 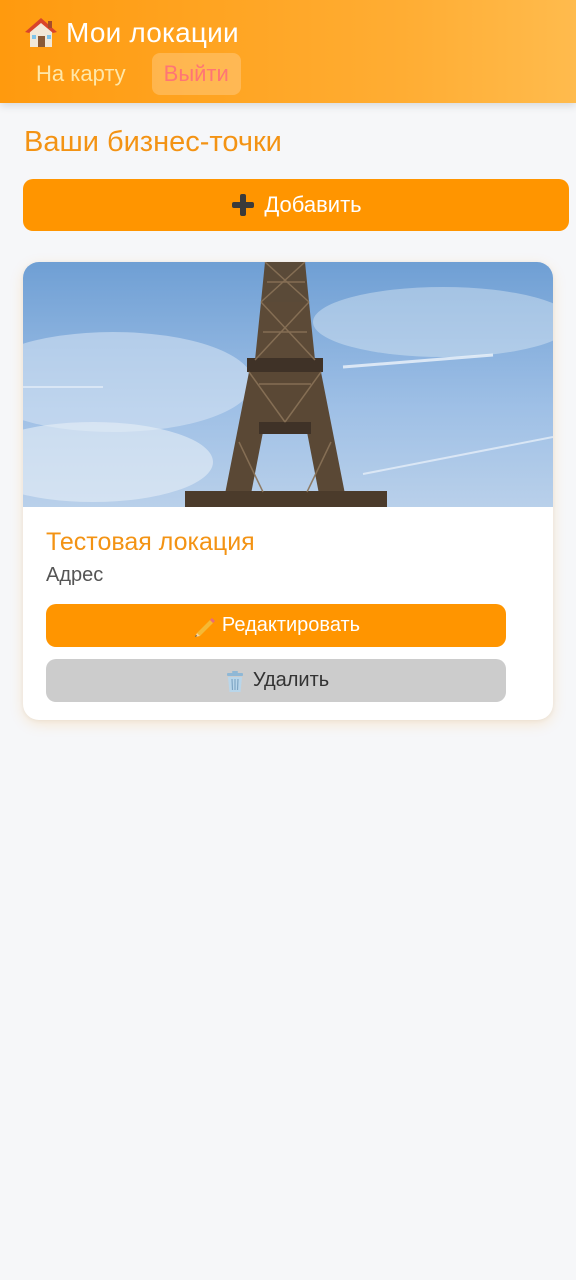 I want to click on section-title: Ваши бизнес-точки, so click(x=153, y=142).